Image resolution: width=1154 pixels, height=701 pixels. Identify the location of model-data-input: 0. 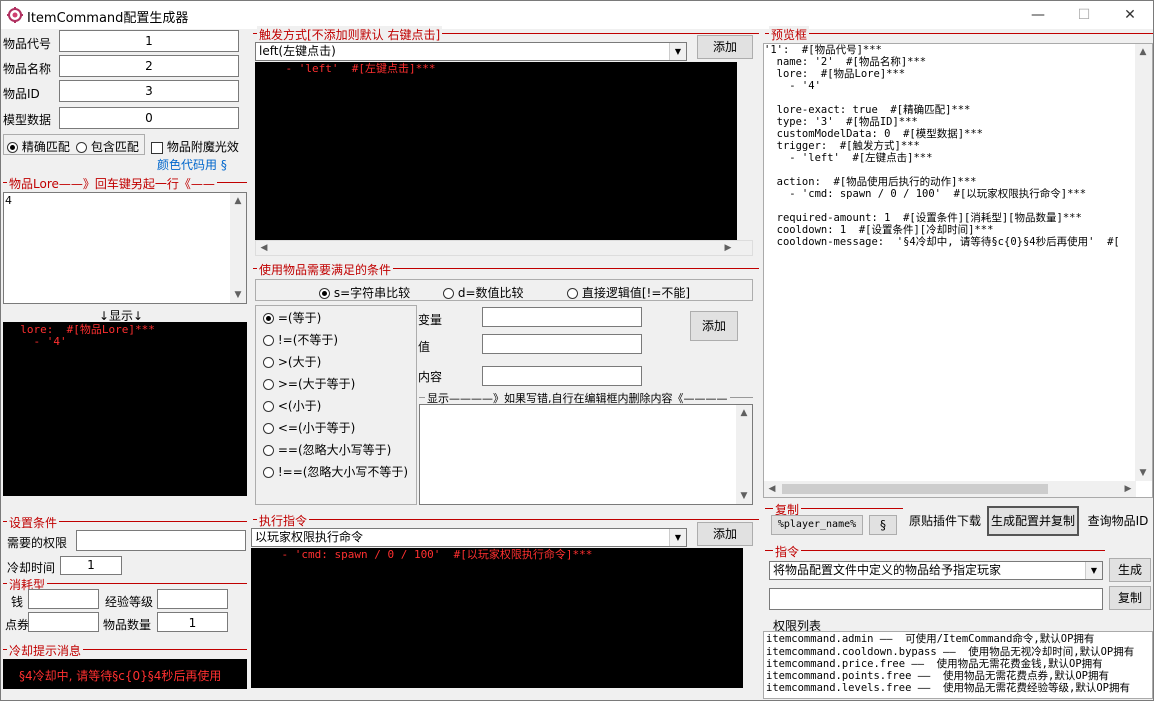
(149, 118).